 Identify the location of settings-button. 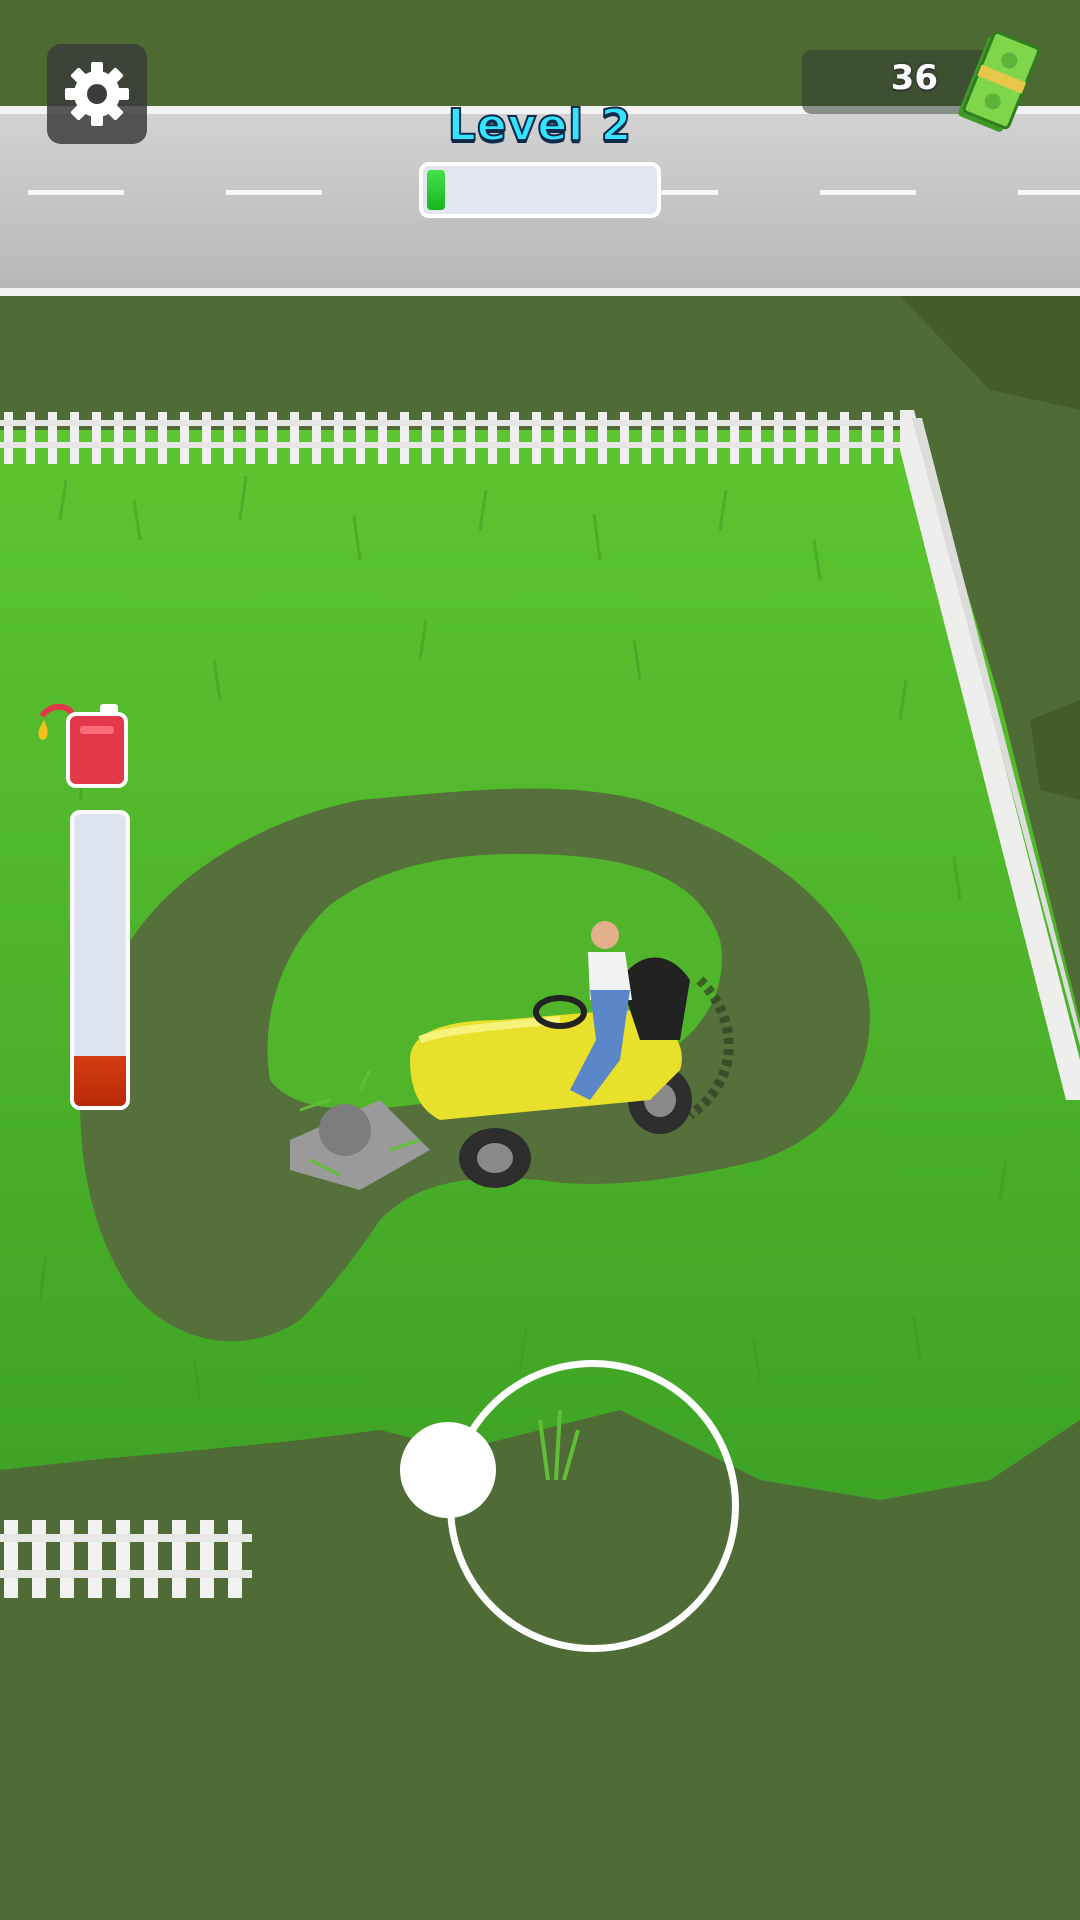
(97, 94).